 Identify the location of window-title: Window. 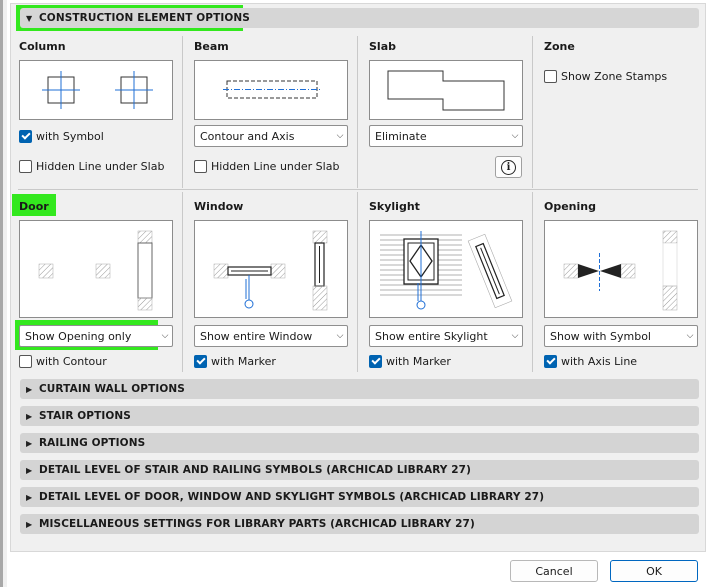
(219, 206).